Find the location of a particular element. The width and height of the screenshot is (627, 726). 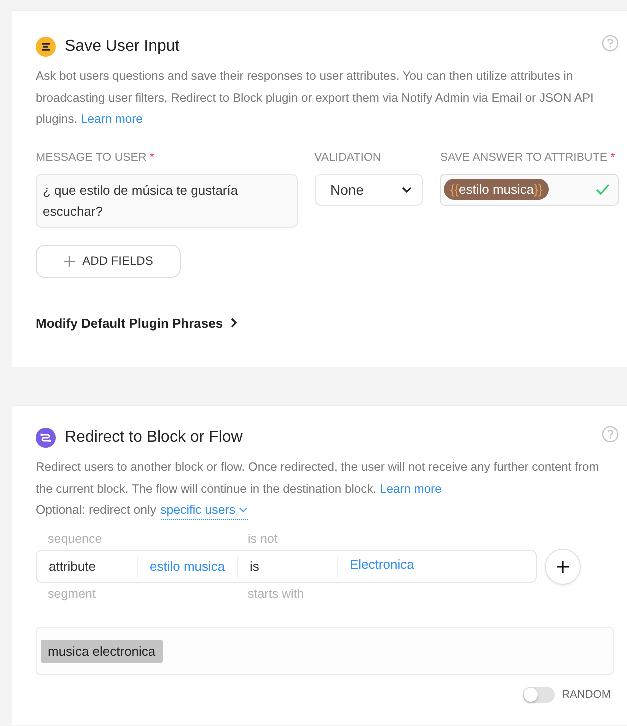

condition-value: estilo musica is located at coordinates (188, 567).